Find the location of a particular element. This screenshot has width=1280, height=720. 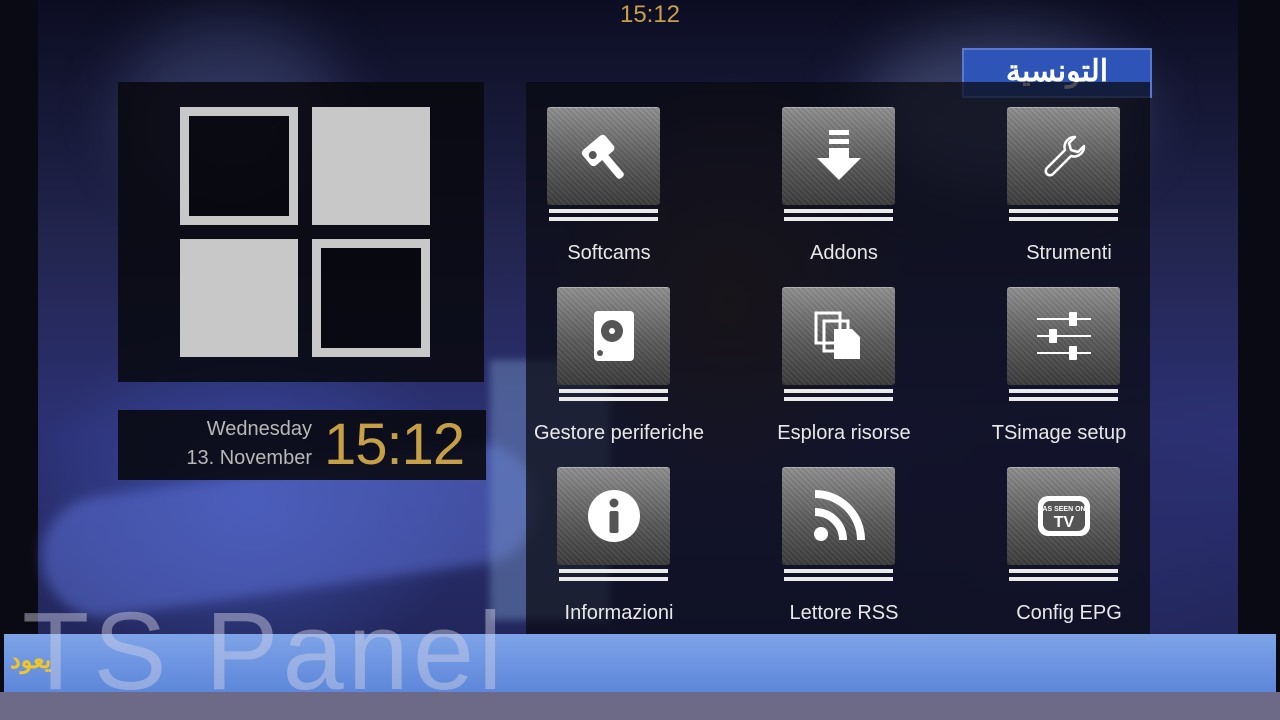

files-icon is located at coordinates (838, 336).